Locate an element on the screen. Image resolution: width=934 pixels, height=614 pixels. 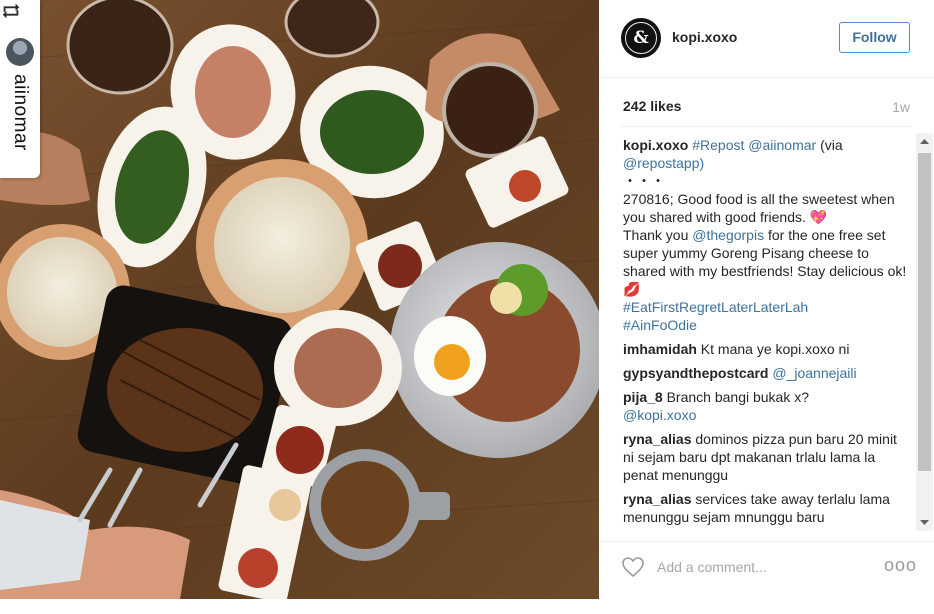
list-item: pija_8 Branch bangi bukak x? @kopi.xoxo is located at coordinates (767, 406).